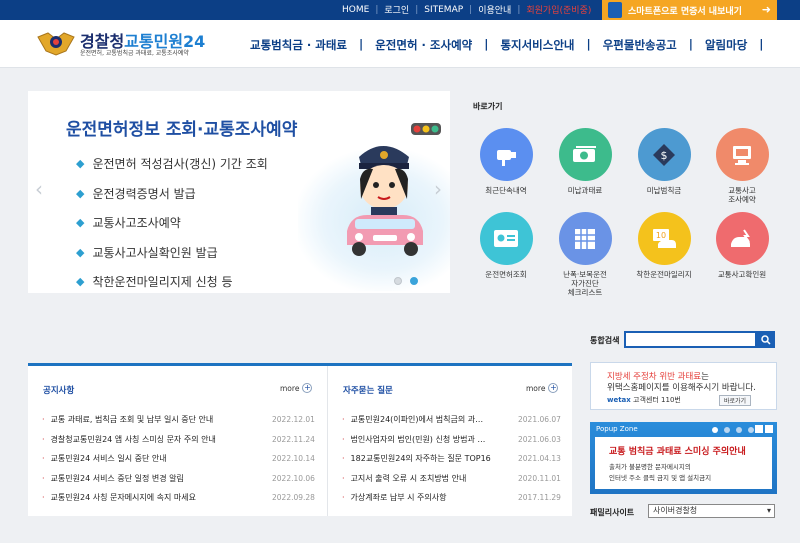 This screenshot has height=543, width=800. Describe the element at coordinates (451, 479) in the screenshot. I see `faq-item: · 고지서 출력 오류 시 조치방법 안내 2020.11.01` at that location.